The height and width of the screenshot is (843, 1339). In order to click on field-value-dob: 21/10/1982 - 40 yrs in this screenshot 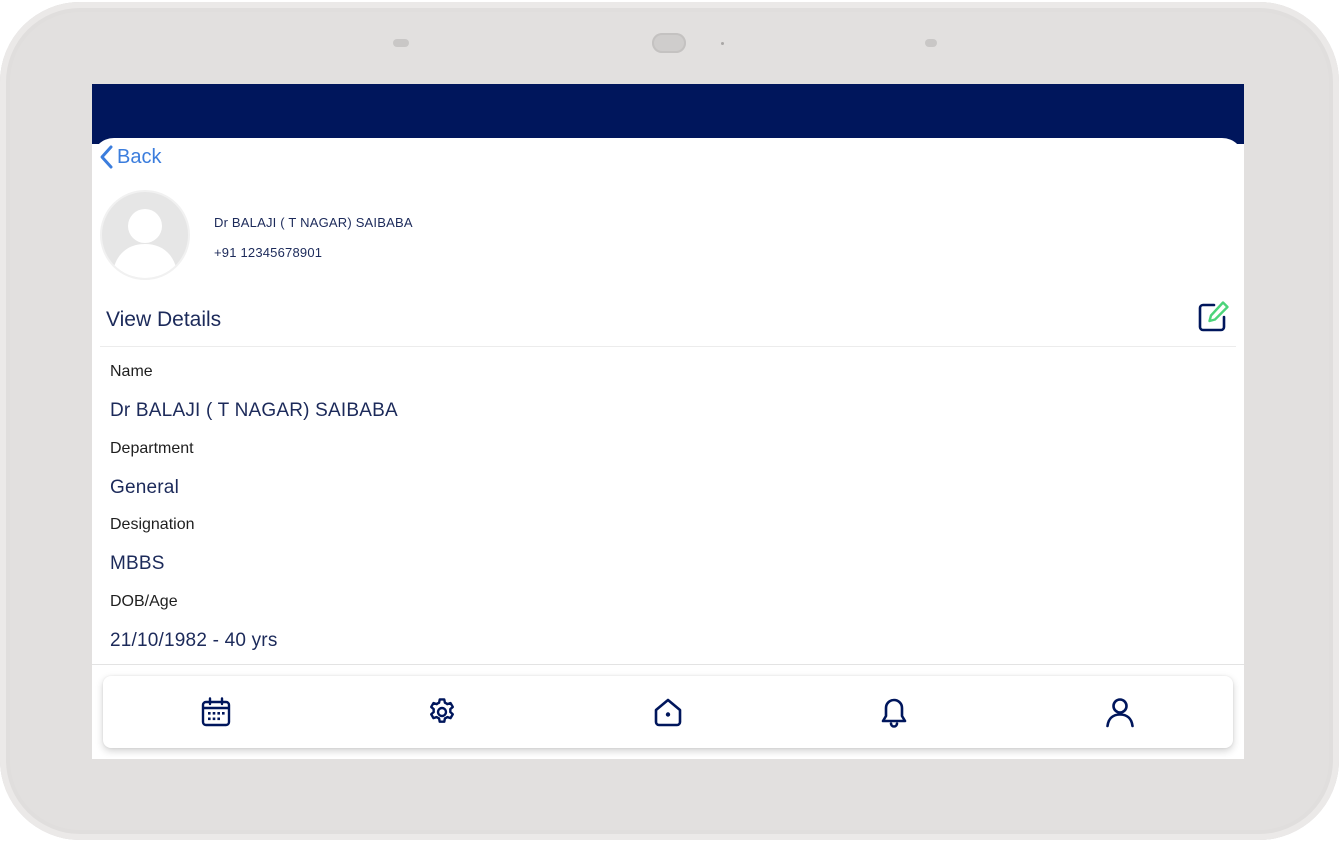, I will do `click(194, 640)`.